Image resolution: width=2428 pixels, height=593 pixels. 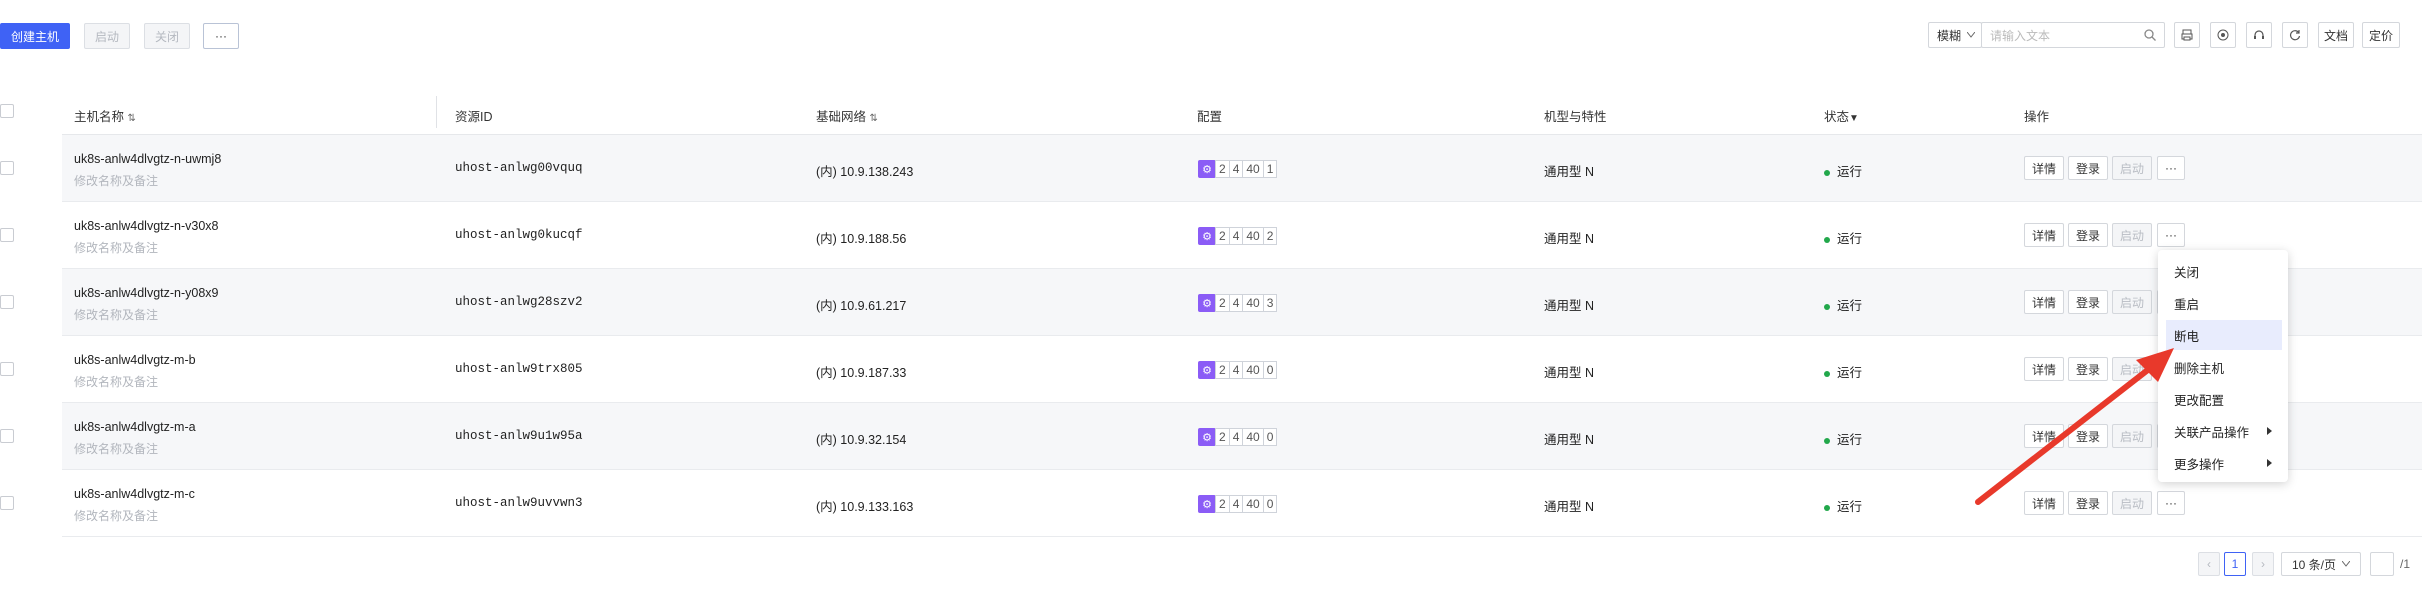 I want to click on config-badge: ⚙ 2 4 40 2, so click(x=1238, y=236).